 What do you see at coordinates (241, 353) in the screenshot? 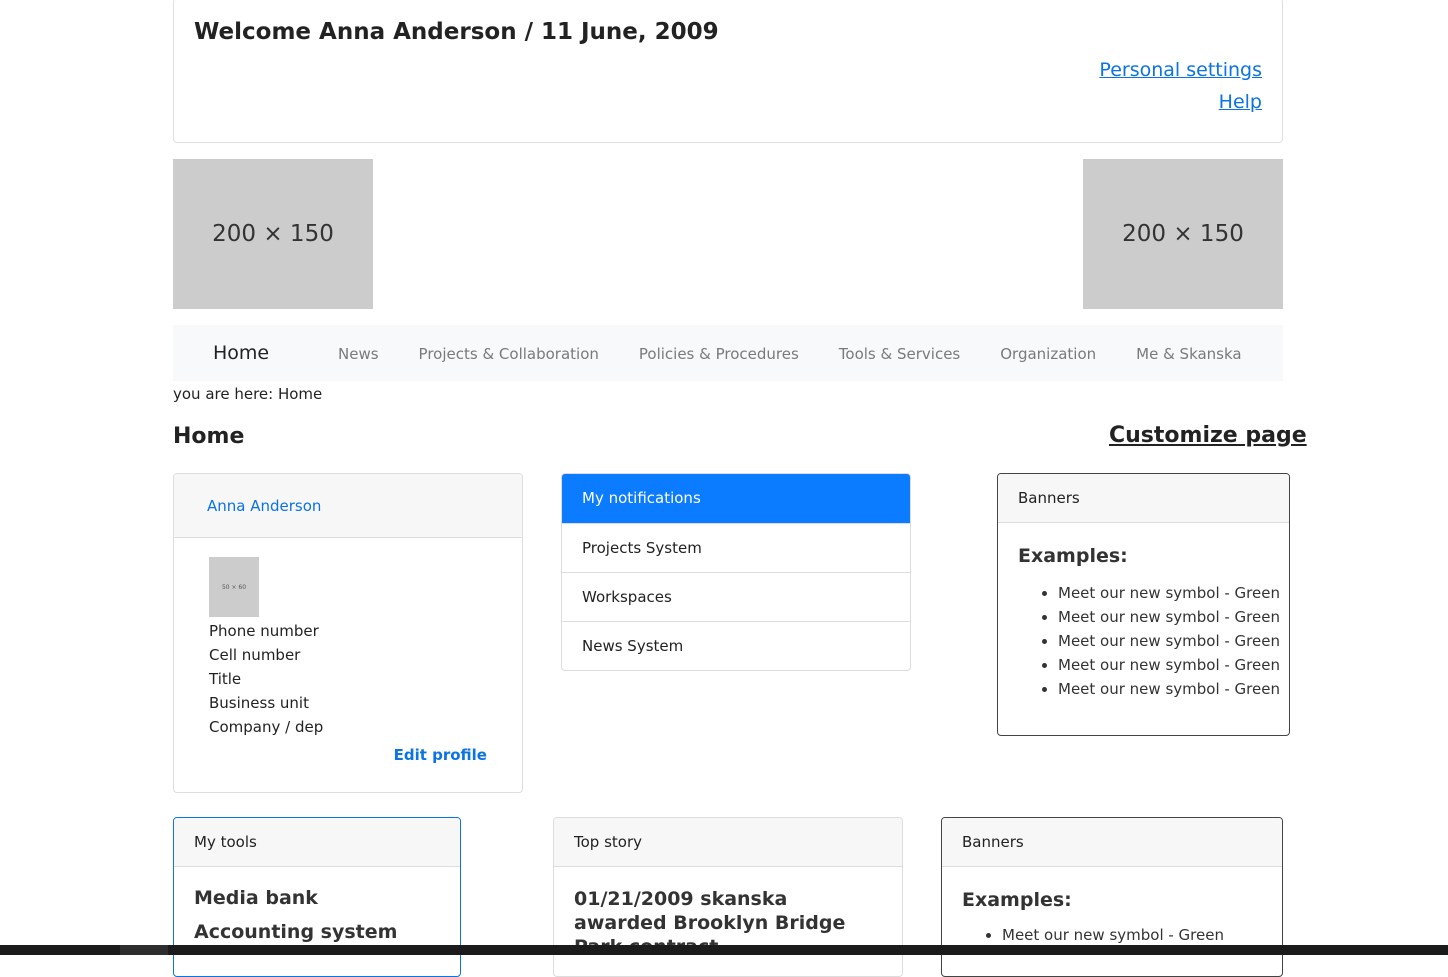
I see `nav-home: Home` at bounding box center [241, 353].